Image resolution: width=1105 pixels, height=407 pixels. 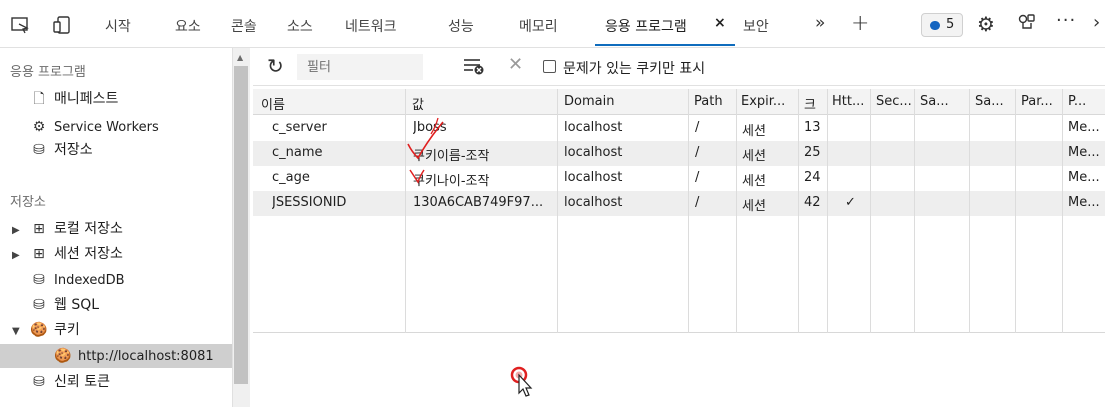 I want to click on issues-count: 5, so click(x=950, y=24).